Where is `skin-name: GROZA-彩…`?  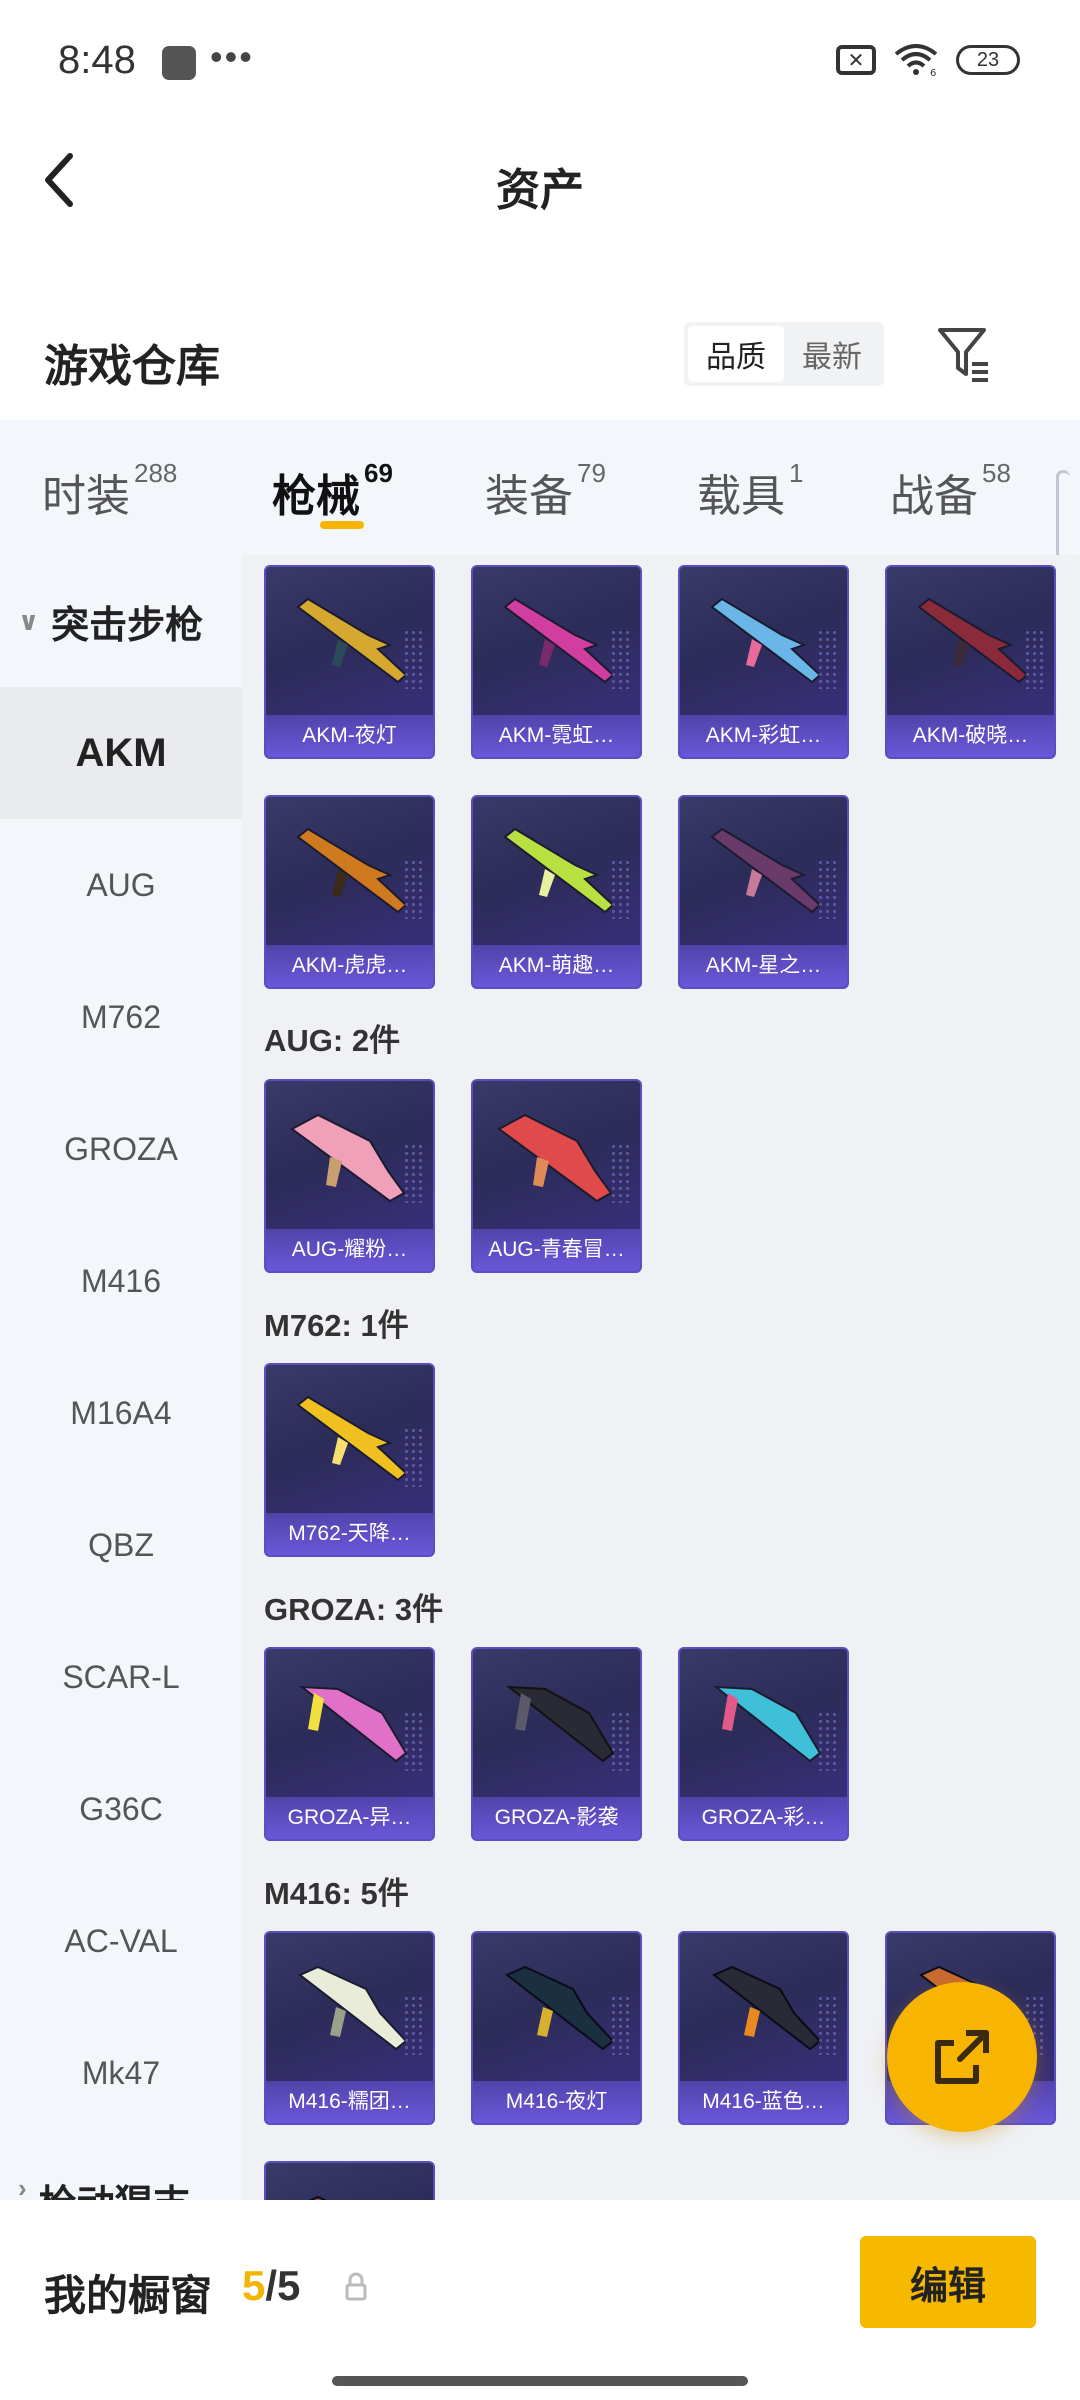
skin-name: GROZA-彩… is located at coordinates (763, 1818).